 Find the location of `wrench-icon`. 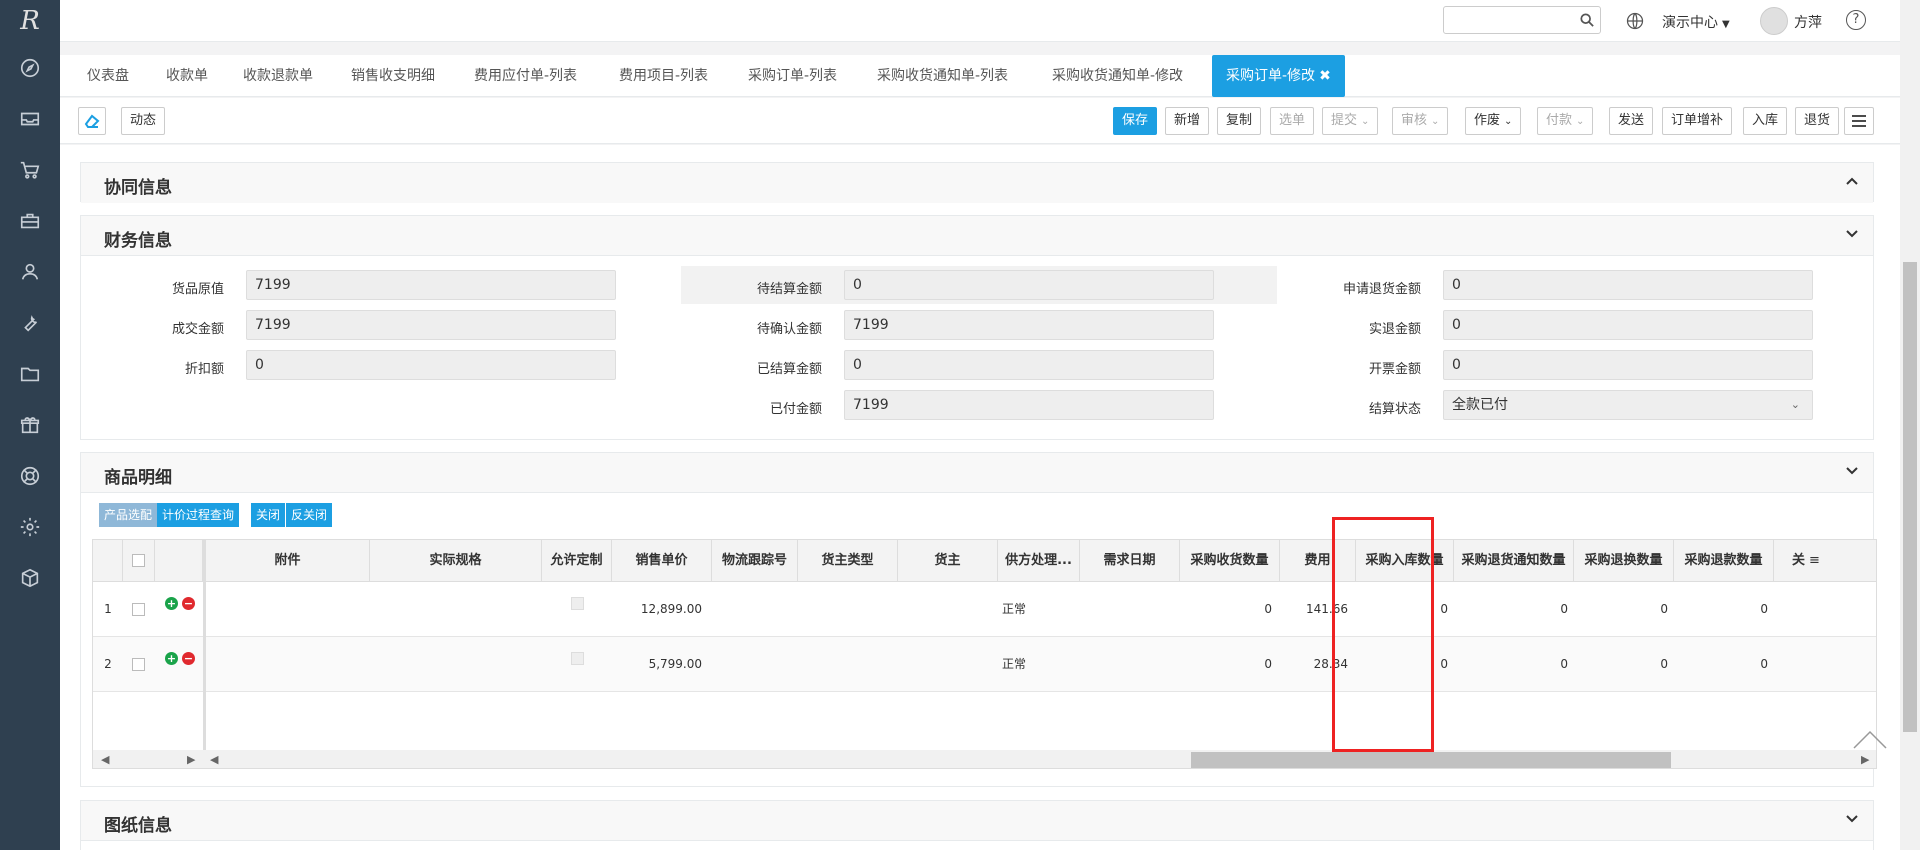

wrench-icon is located at coordinates (30, 322).